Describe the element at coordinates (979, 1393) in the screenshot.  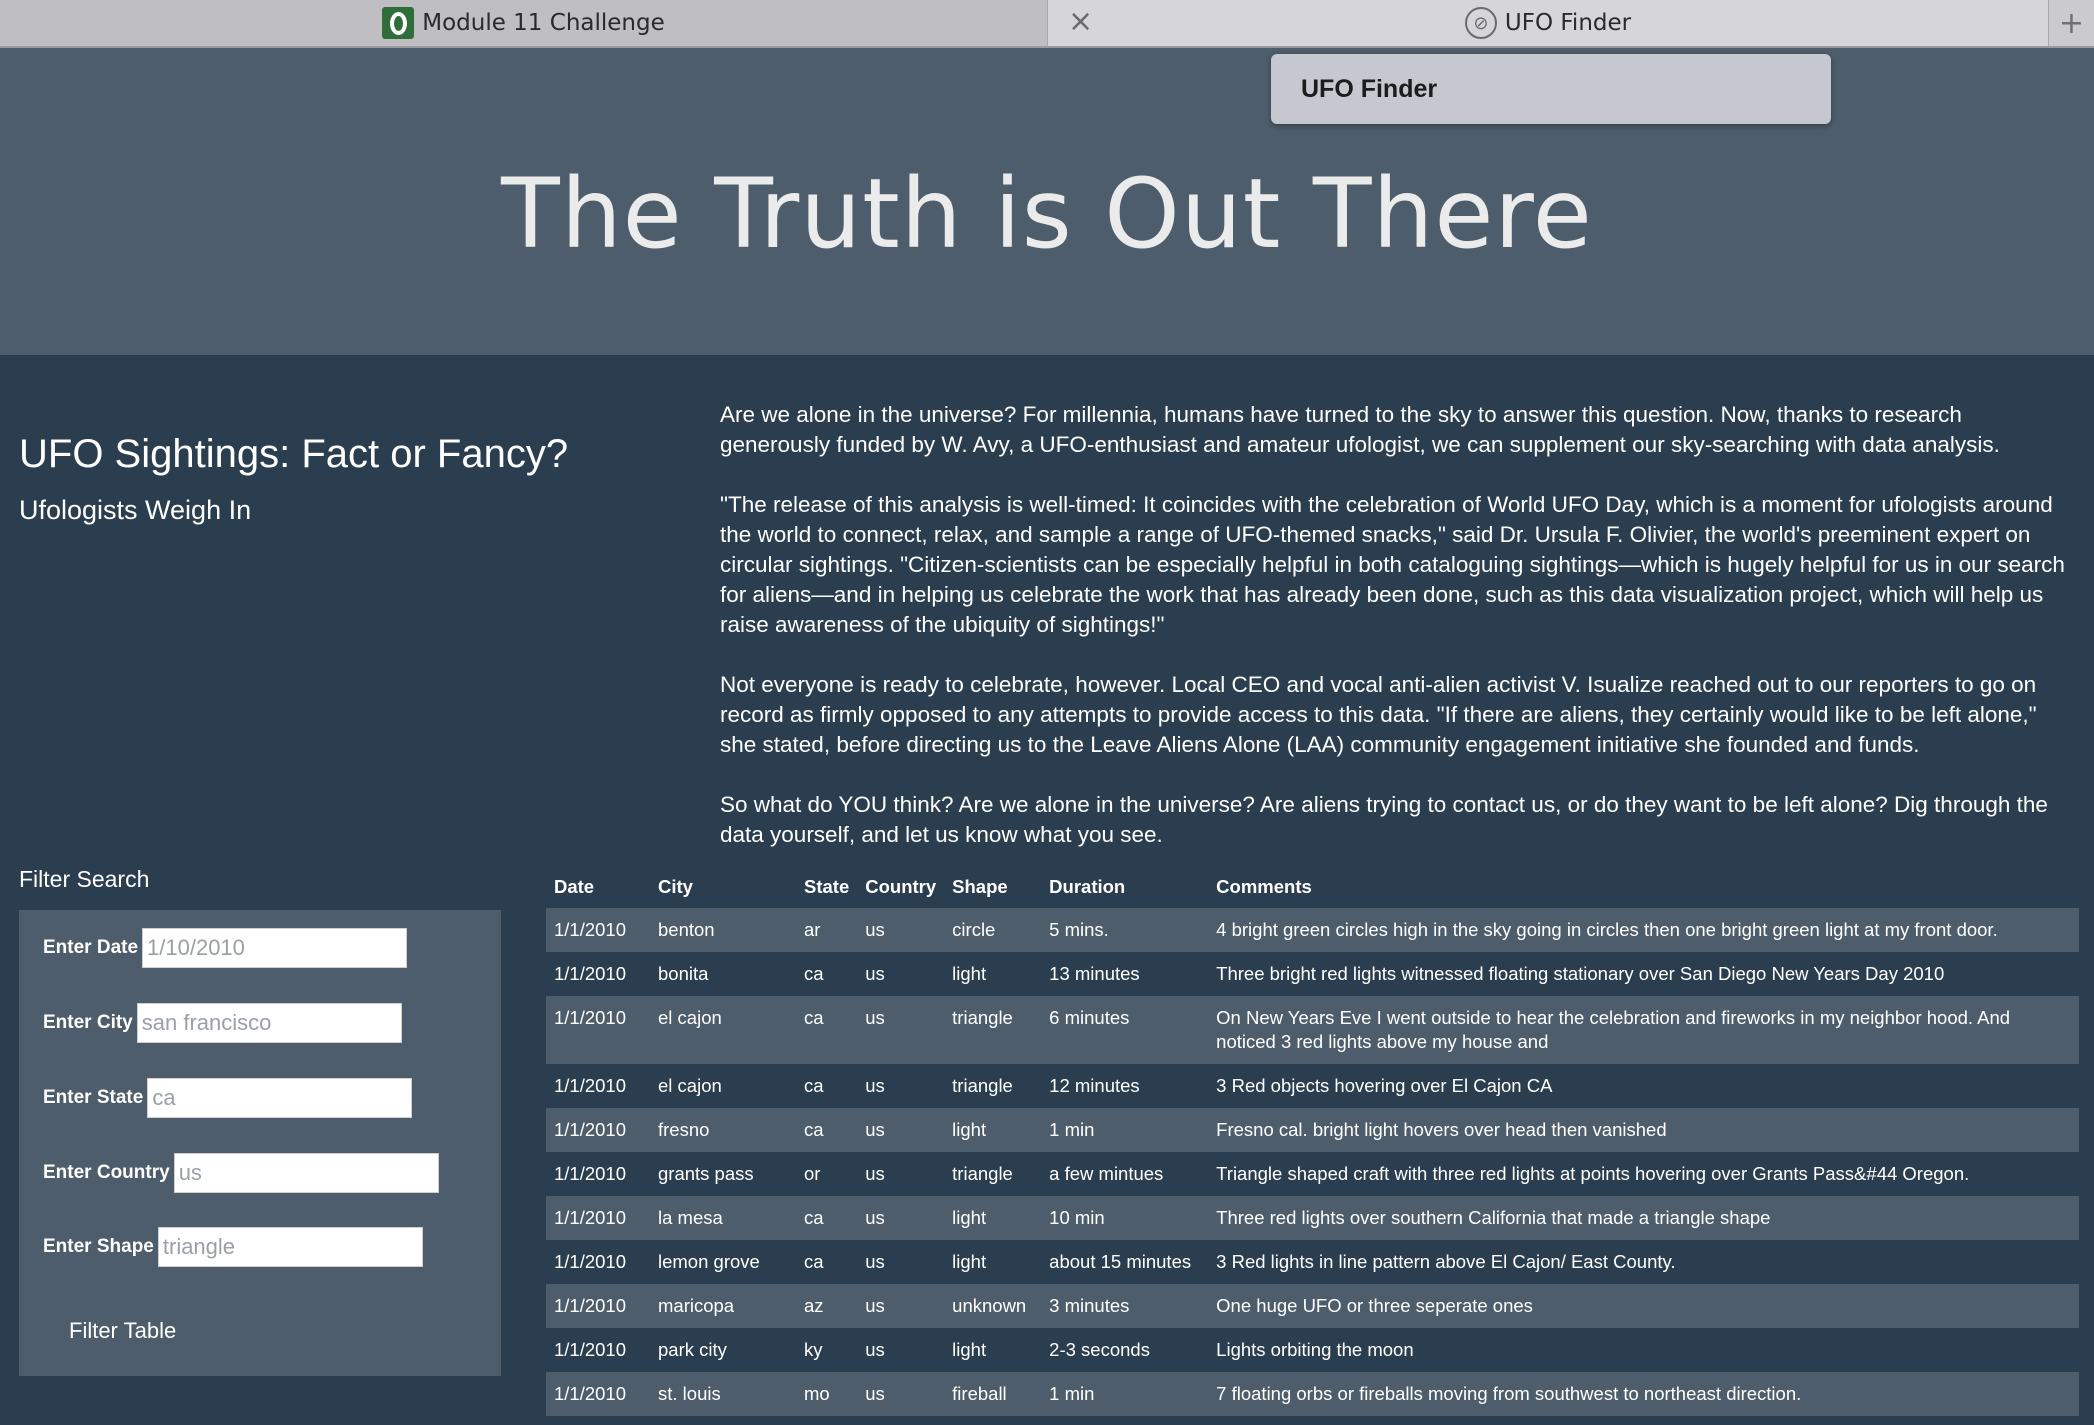
I see `cell-shape: fireball` at that location.